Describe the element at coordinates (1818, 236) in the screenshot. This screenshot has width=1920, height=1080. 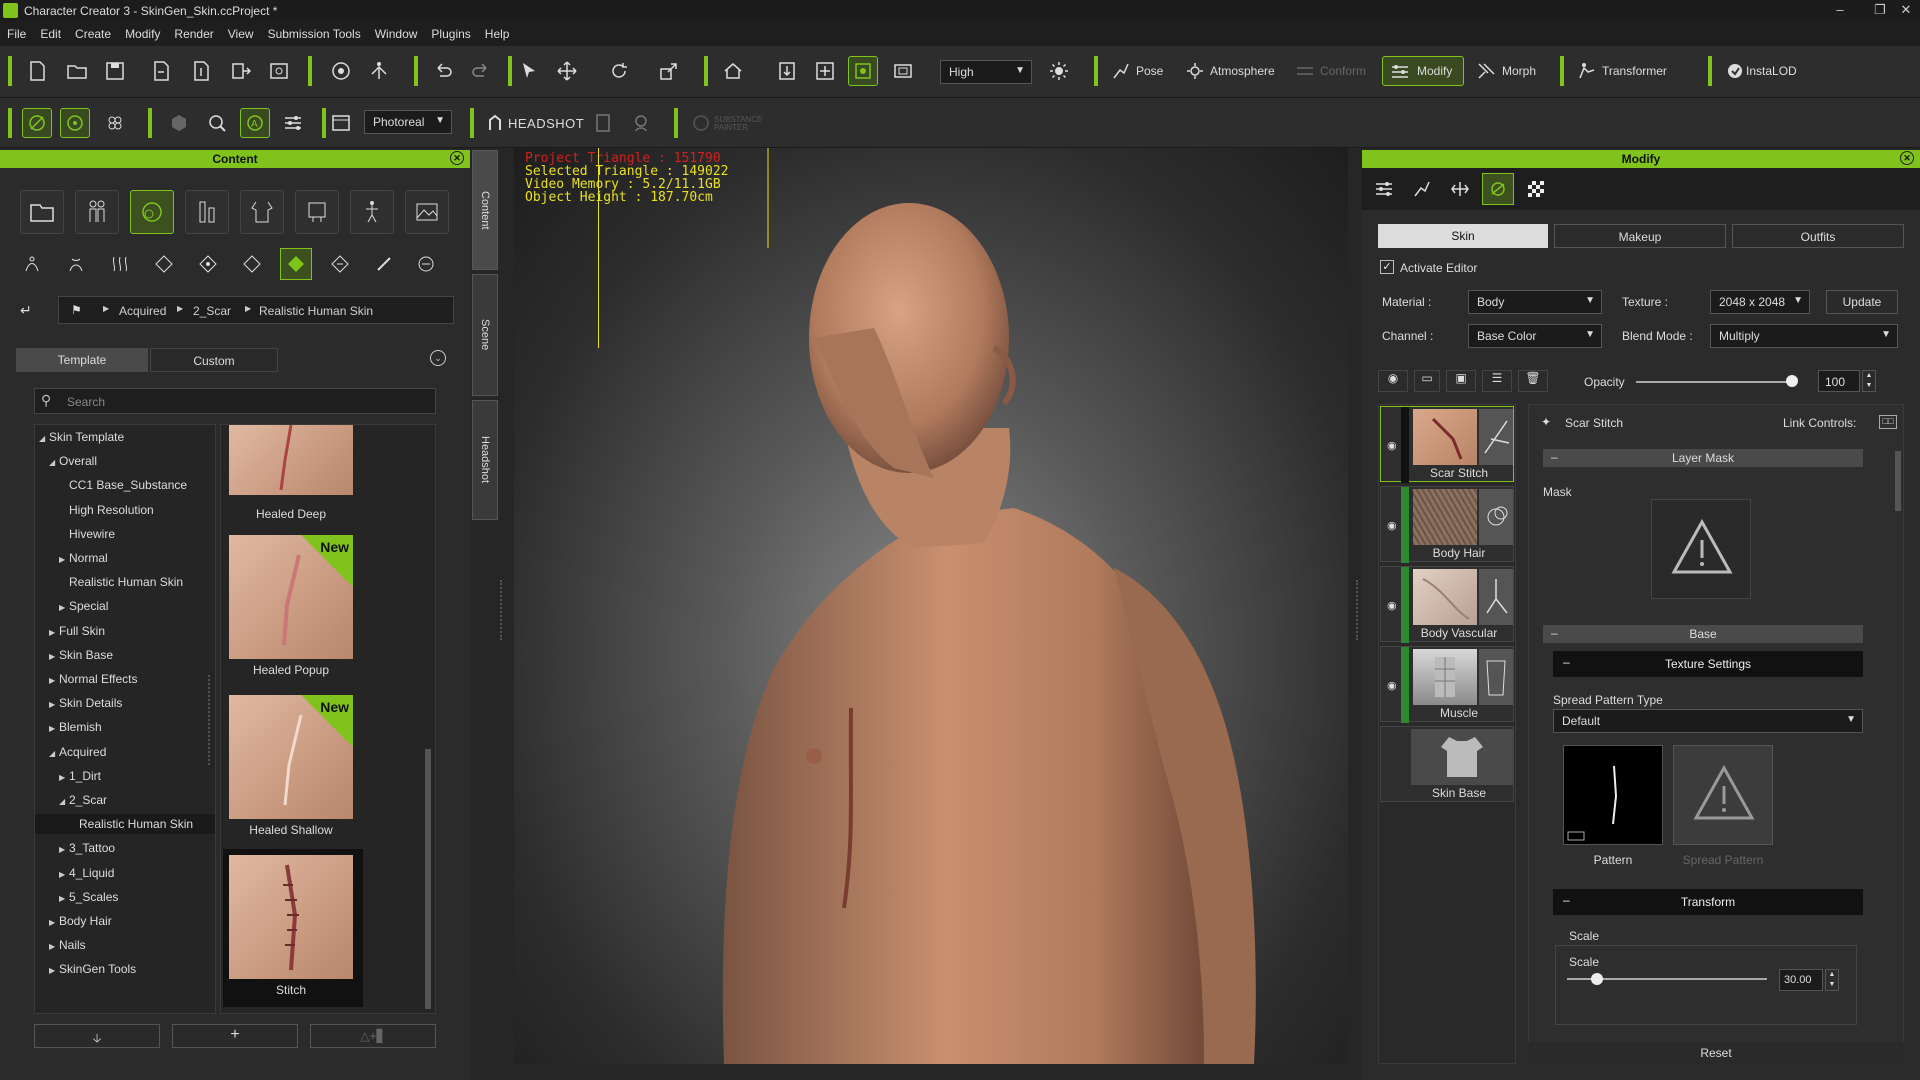
I see `tab-outfits: Outfits` at that location.